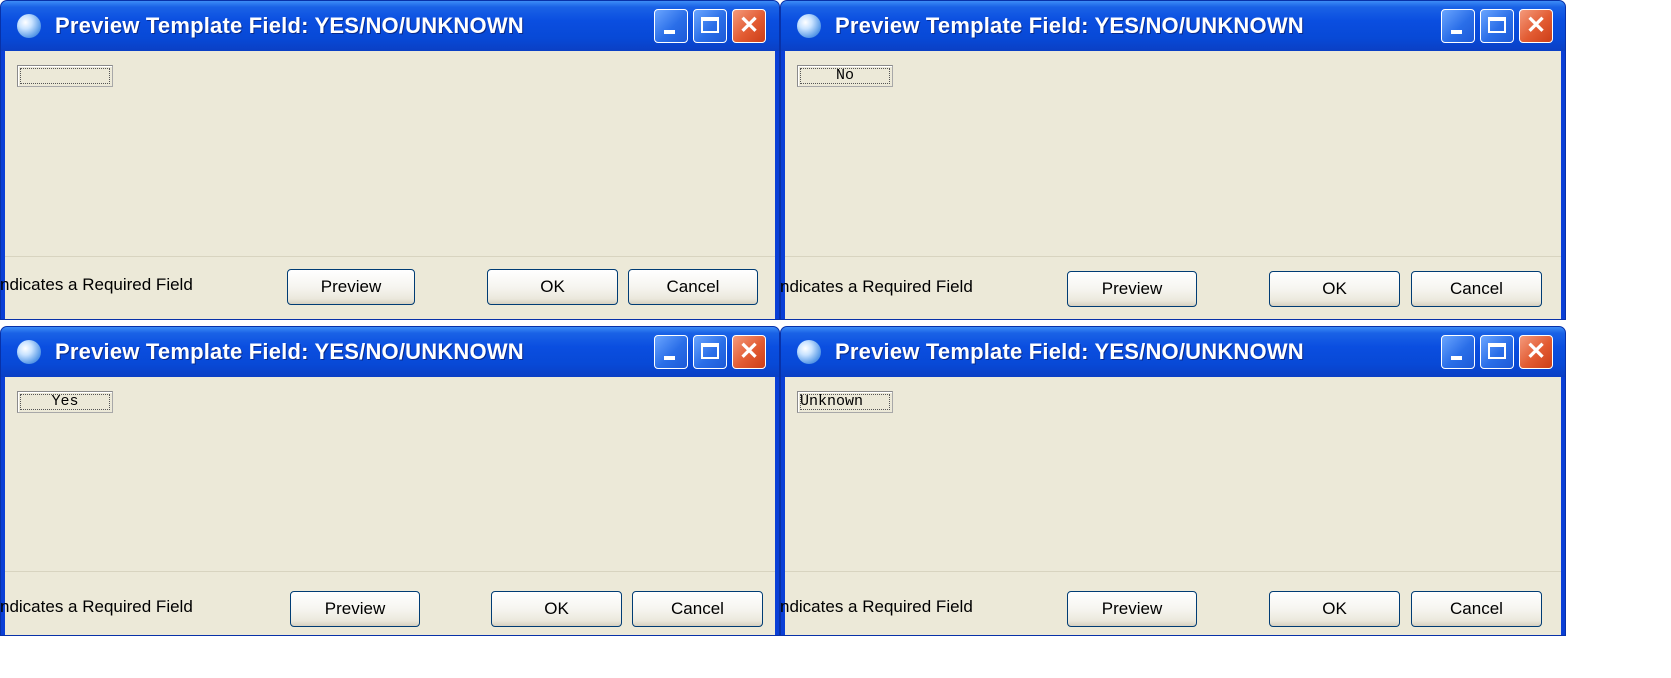 Image resolution: width=1671 pixels, height=678 pixels. I want to click on field-value: No, so click(844, 75).